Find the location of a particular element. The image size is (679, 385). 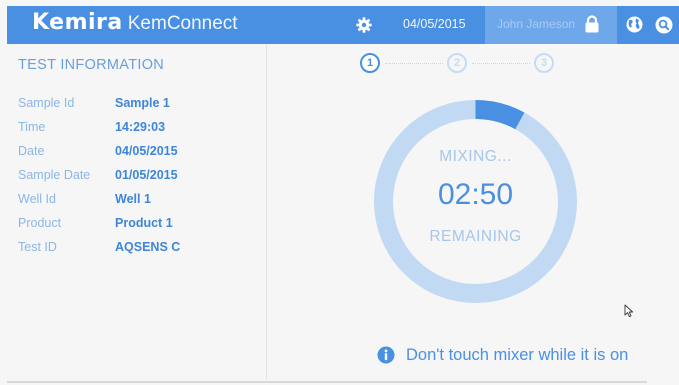

globe-icon is located at coordinates (634, 24).